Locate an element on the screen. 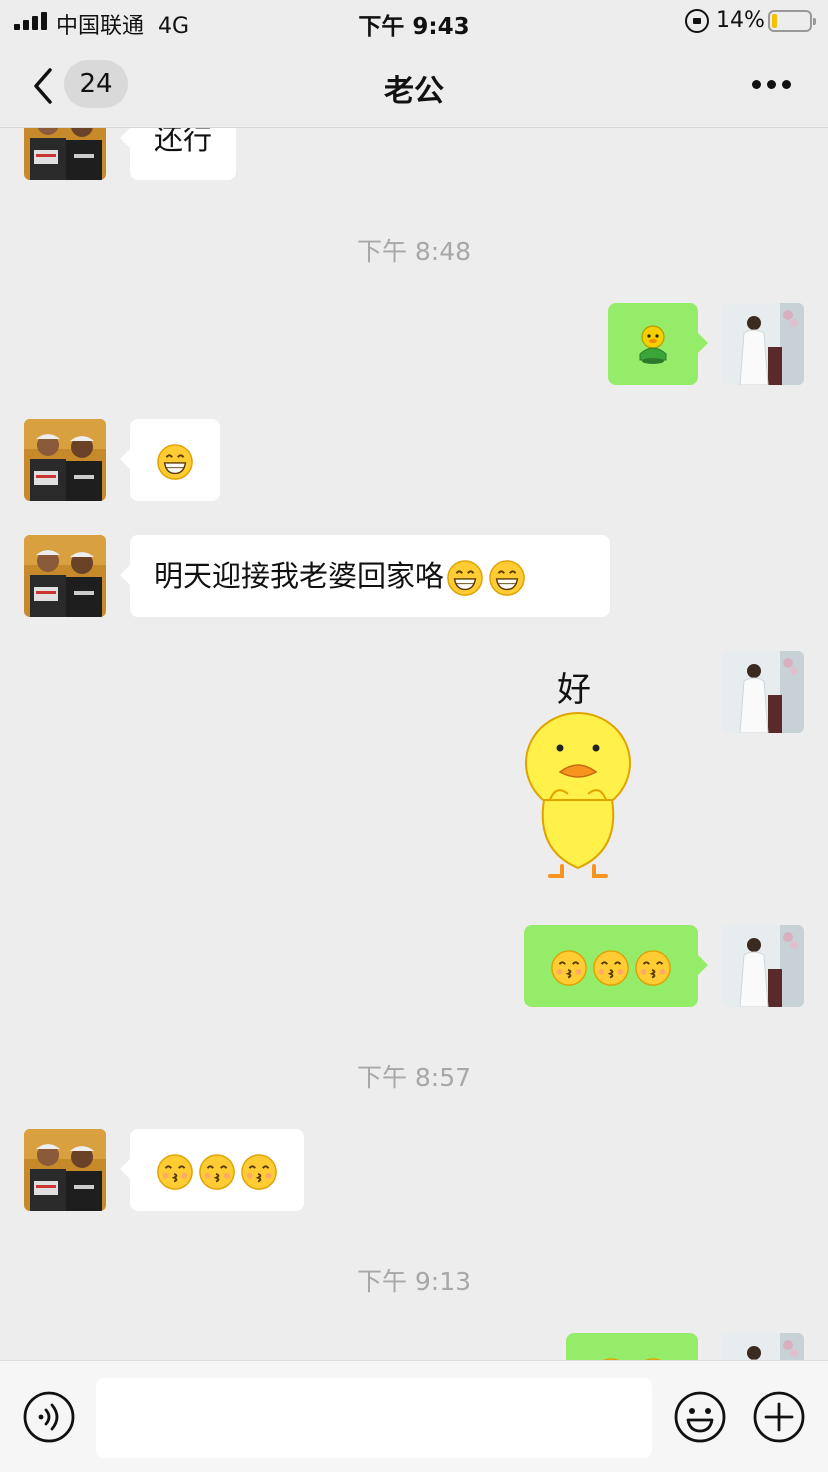  voice-icon is located at coordinates (49, 1417).